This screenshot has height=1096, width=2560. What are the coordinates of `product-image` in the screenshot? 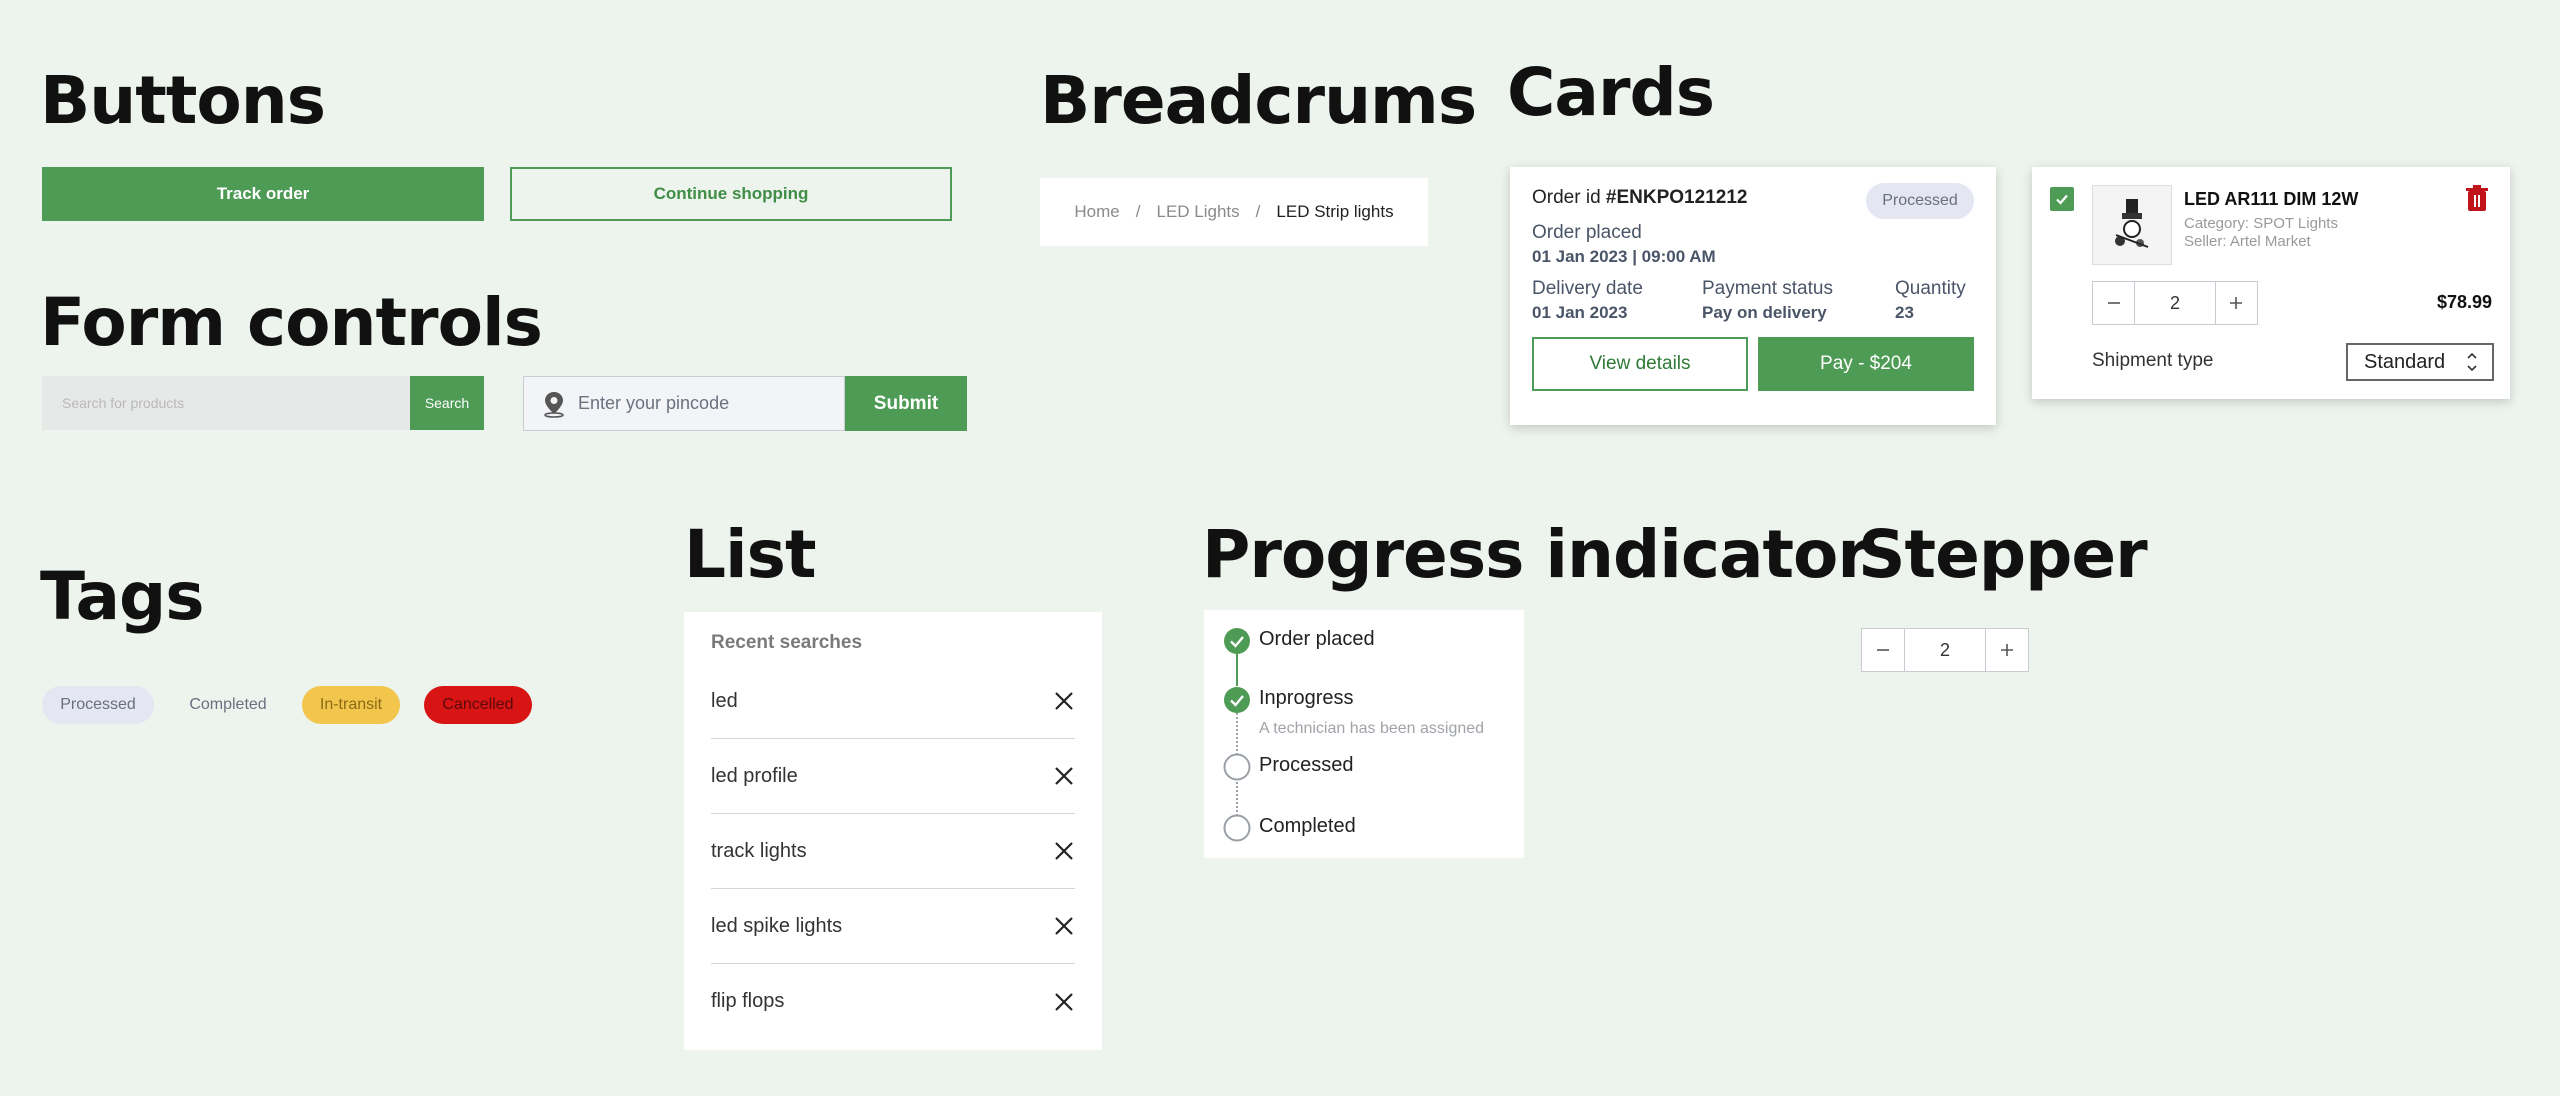 It's located at (2132, 225).